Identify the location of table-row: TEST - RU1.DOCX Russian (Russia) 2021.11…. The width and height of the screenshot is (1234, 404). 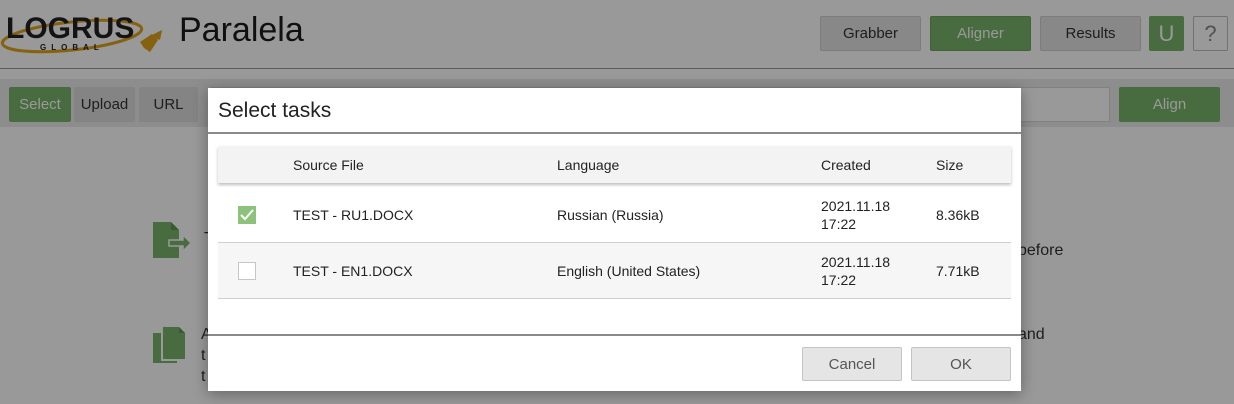
(614, 215).